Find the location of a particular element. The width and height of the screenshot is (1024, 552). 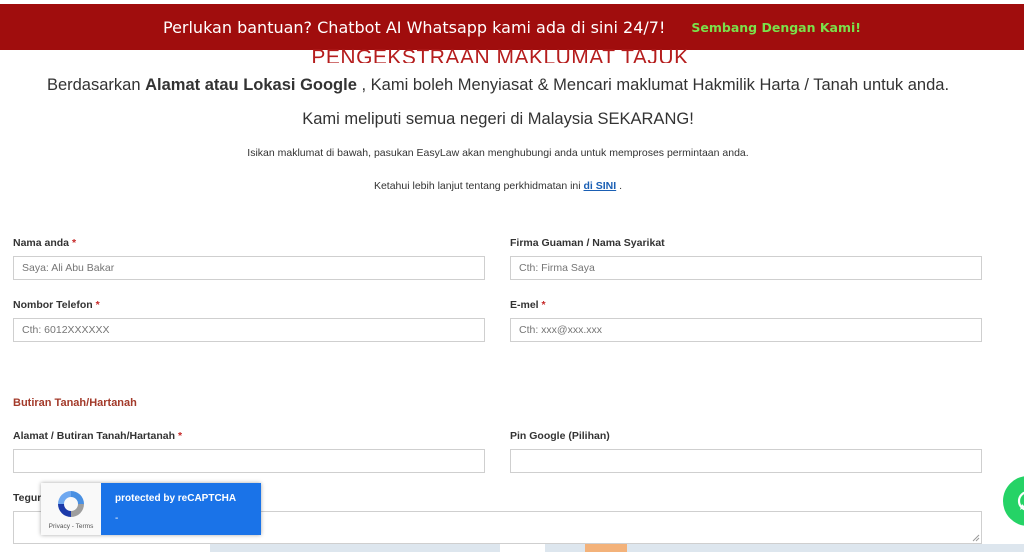

page-title: PENGEKSTRAAN MAKLUMAT TAJUK is located at coordinates (500, 54).